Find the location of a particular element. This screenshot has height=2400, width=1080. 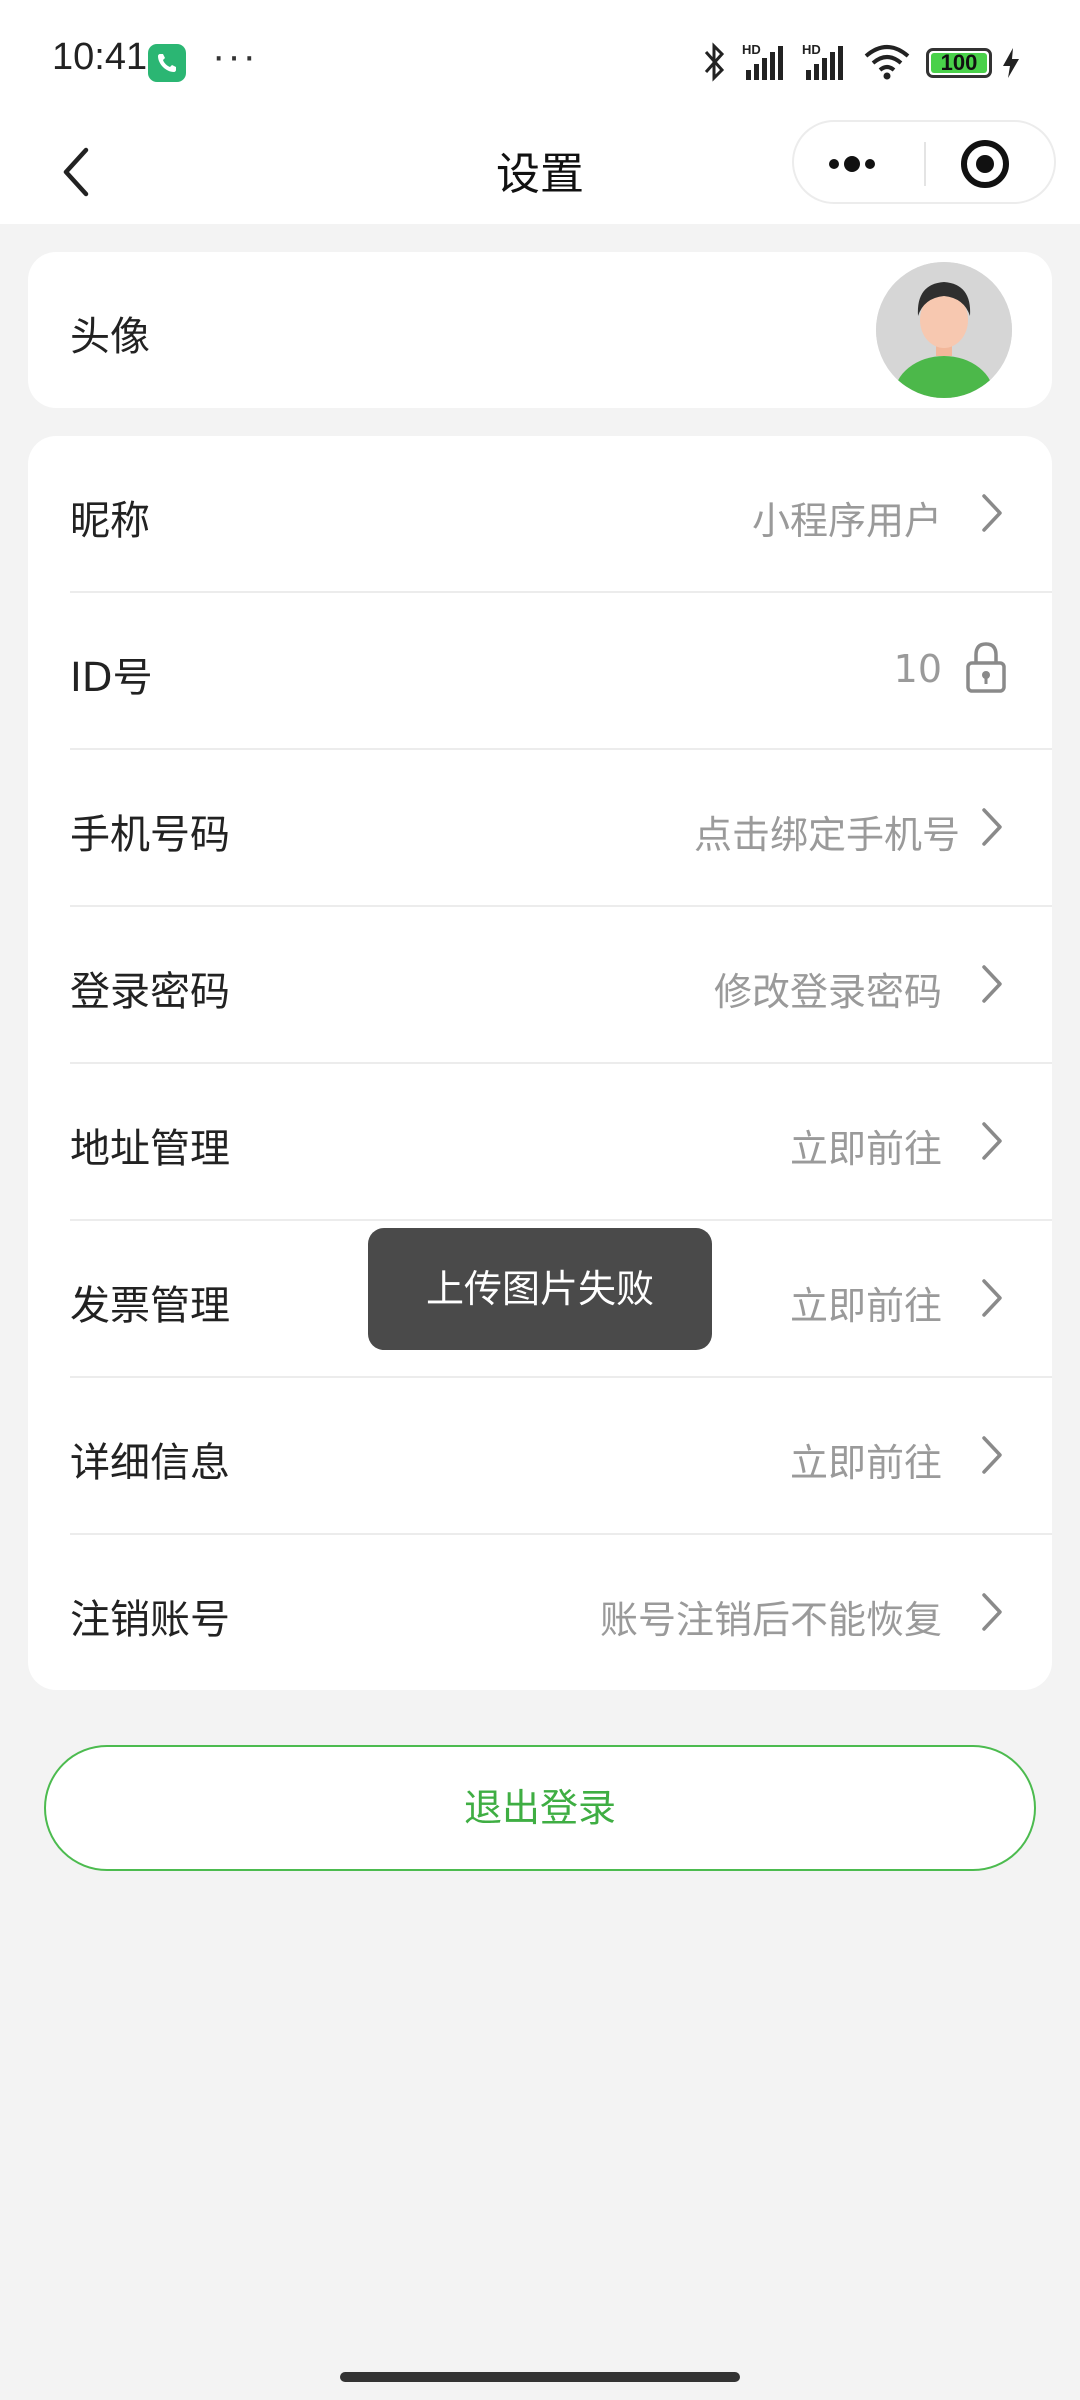

navigation-bar: 设置 is located at coordinates (540, 172).